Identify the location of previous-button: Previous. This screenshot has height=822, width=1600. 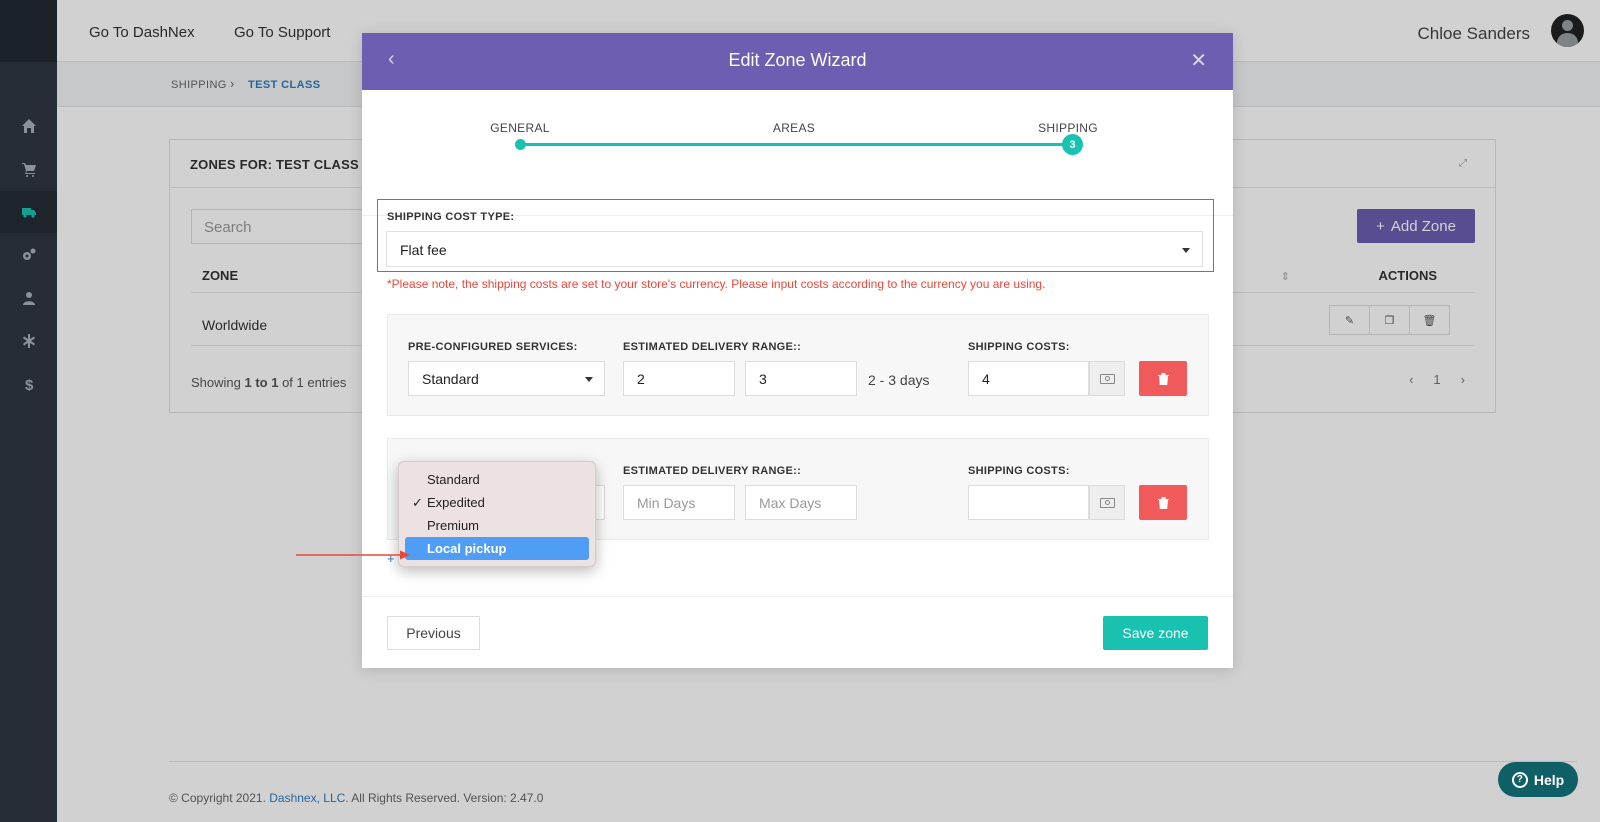
(433, 633).